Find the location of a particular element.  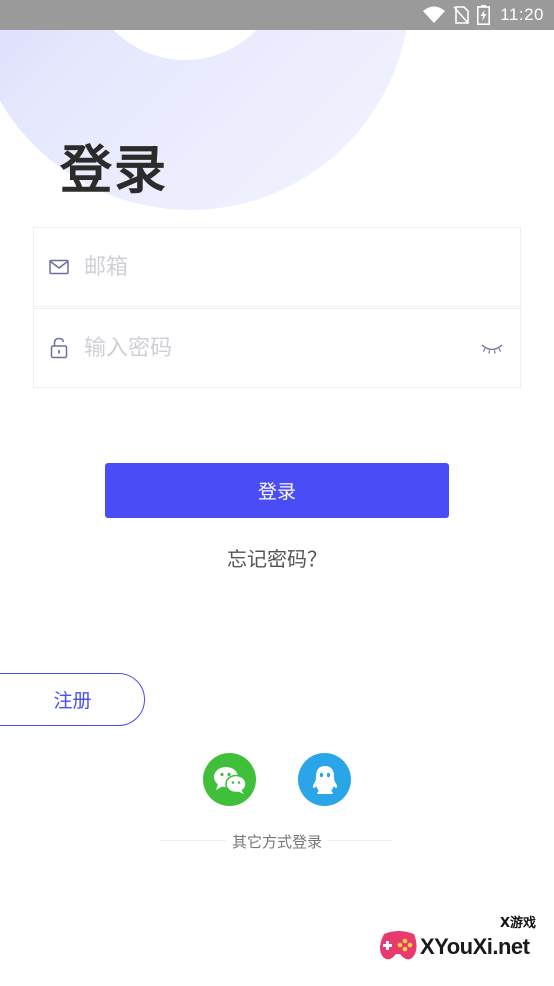

watermark: X游戏 XYouXi.net is located at coordinates (461, 942).